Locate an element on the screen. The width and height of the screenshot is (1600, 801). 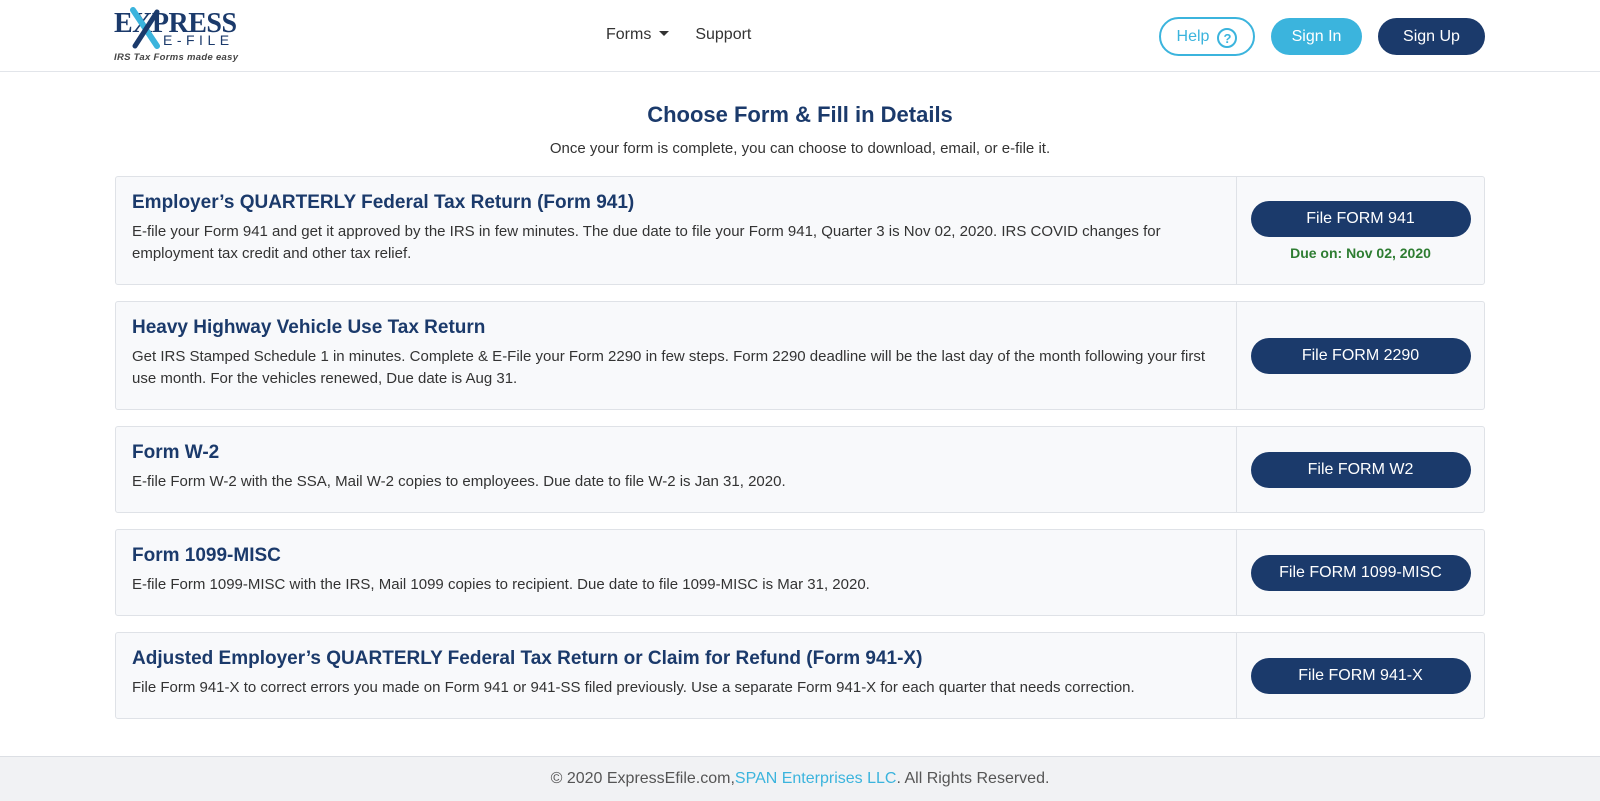
form-card-action: File FORM 2290 is located at coordinates (1360, 355).